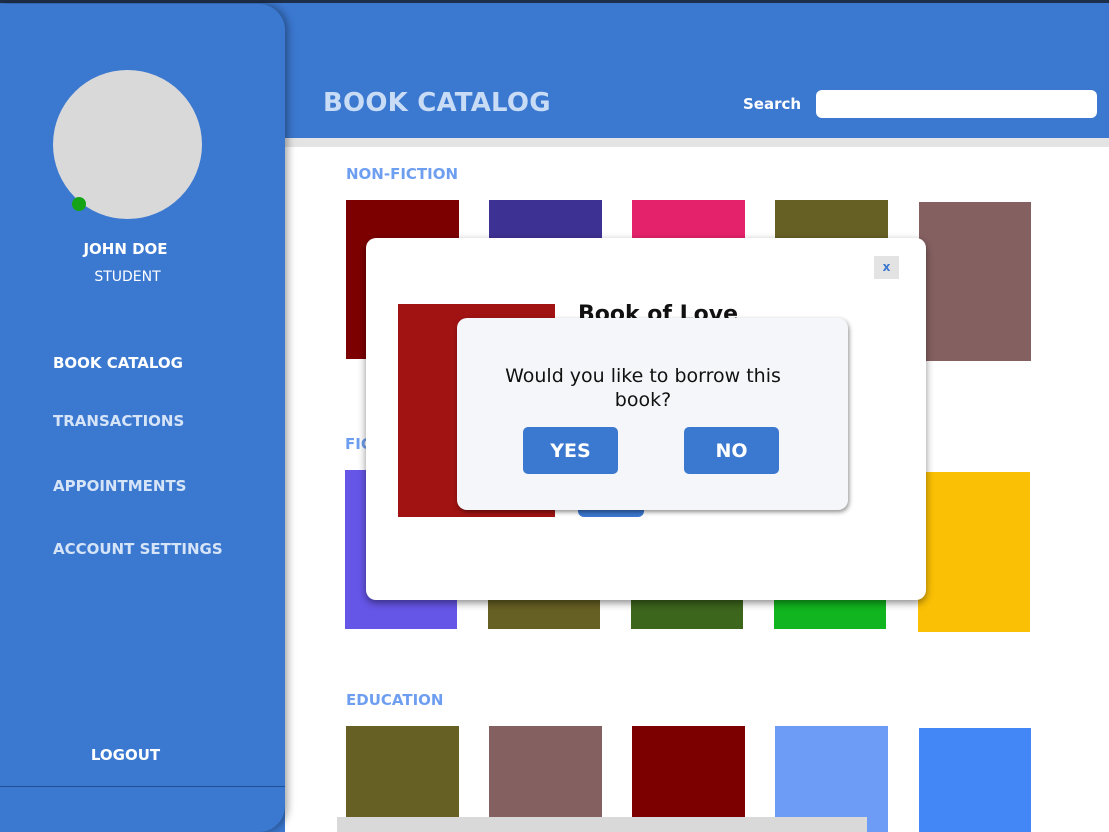 The height and width of the screenshot is (832, 1109). What do you see at coordinates (956, 104) in the screenshot?
I see `search-input` at bounding box center [956, 104].